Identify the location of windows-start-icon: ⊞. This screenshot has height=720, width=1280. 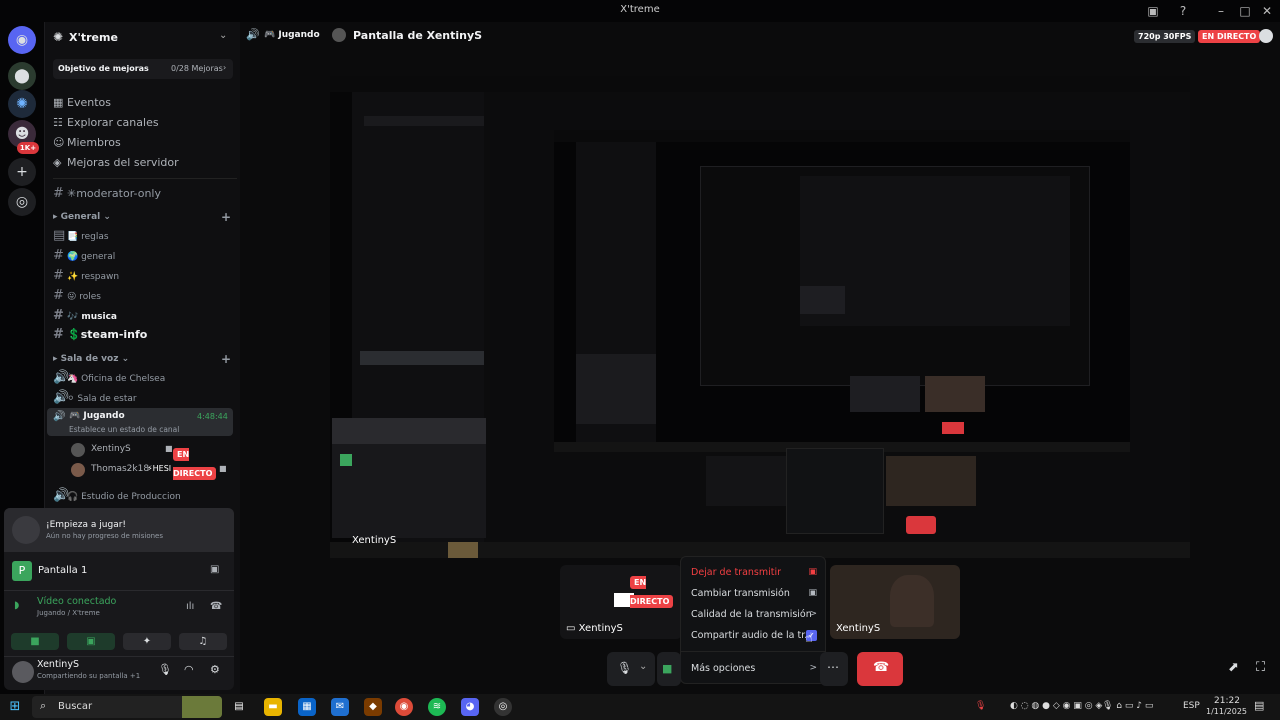
(15, 707).